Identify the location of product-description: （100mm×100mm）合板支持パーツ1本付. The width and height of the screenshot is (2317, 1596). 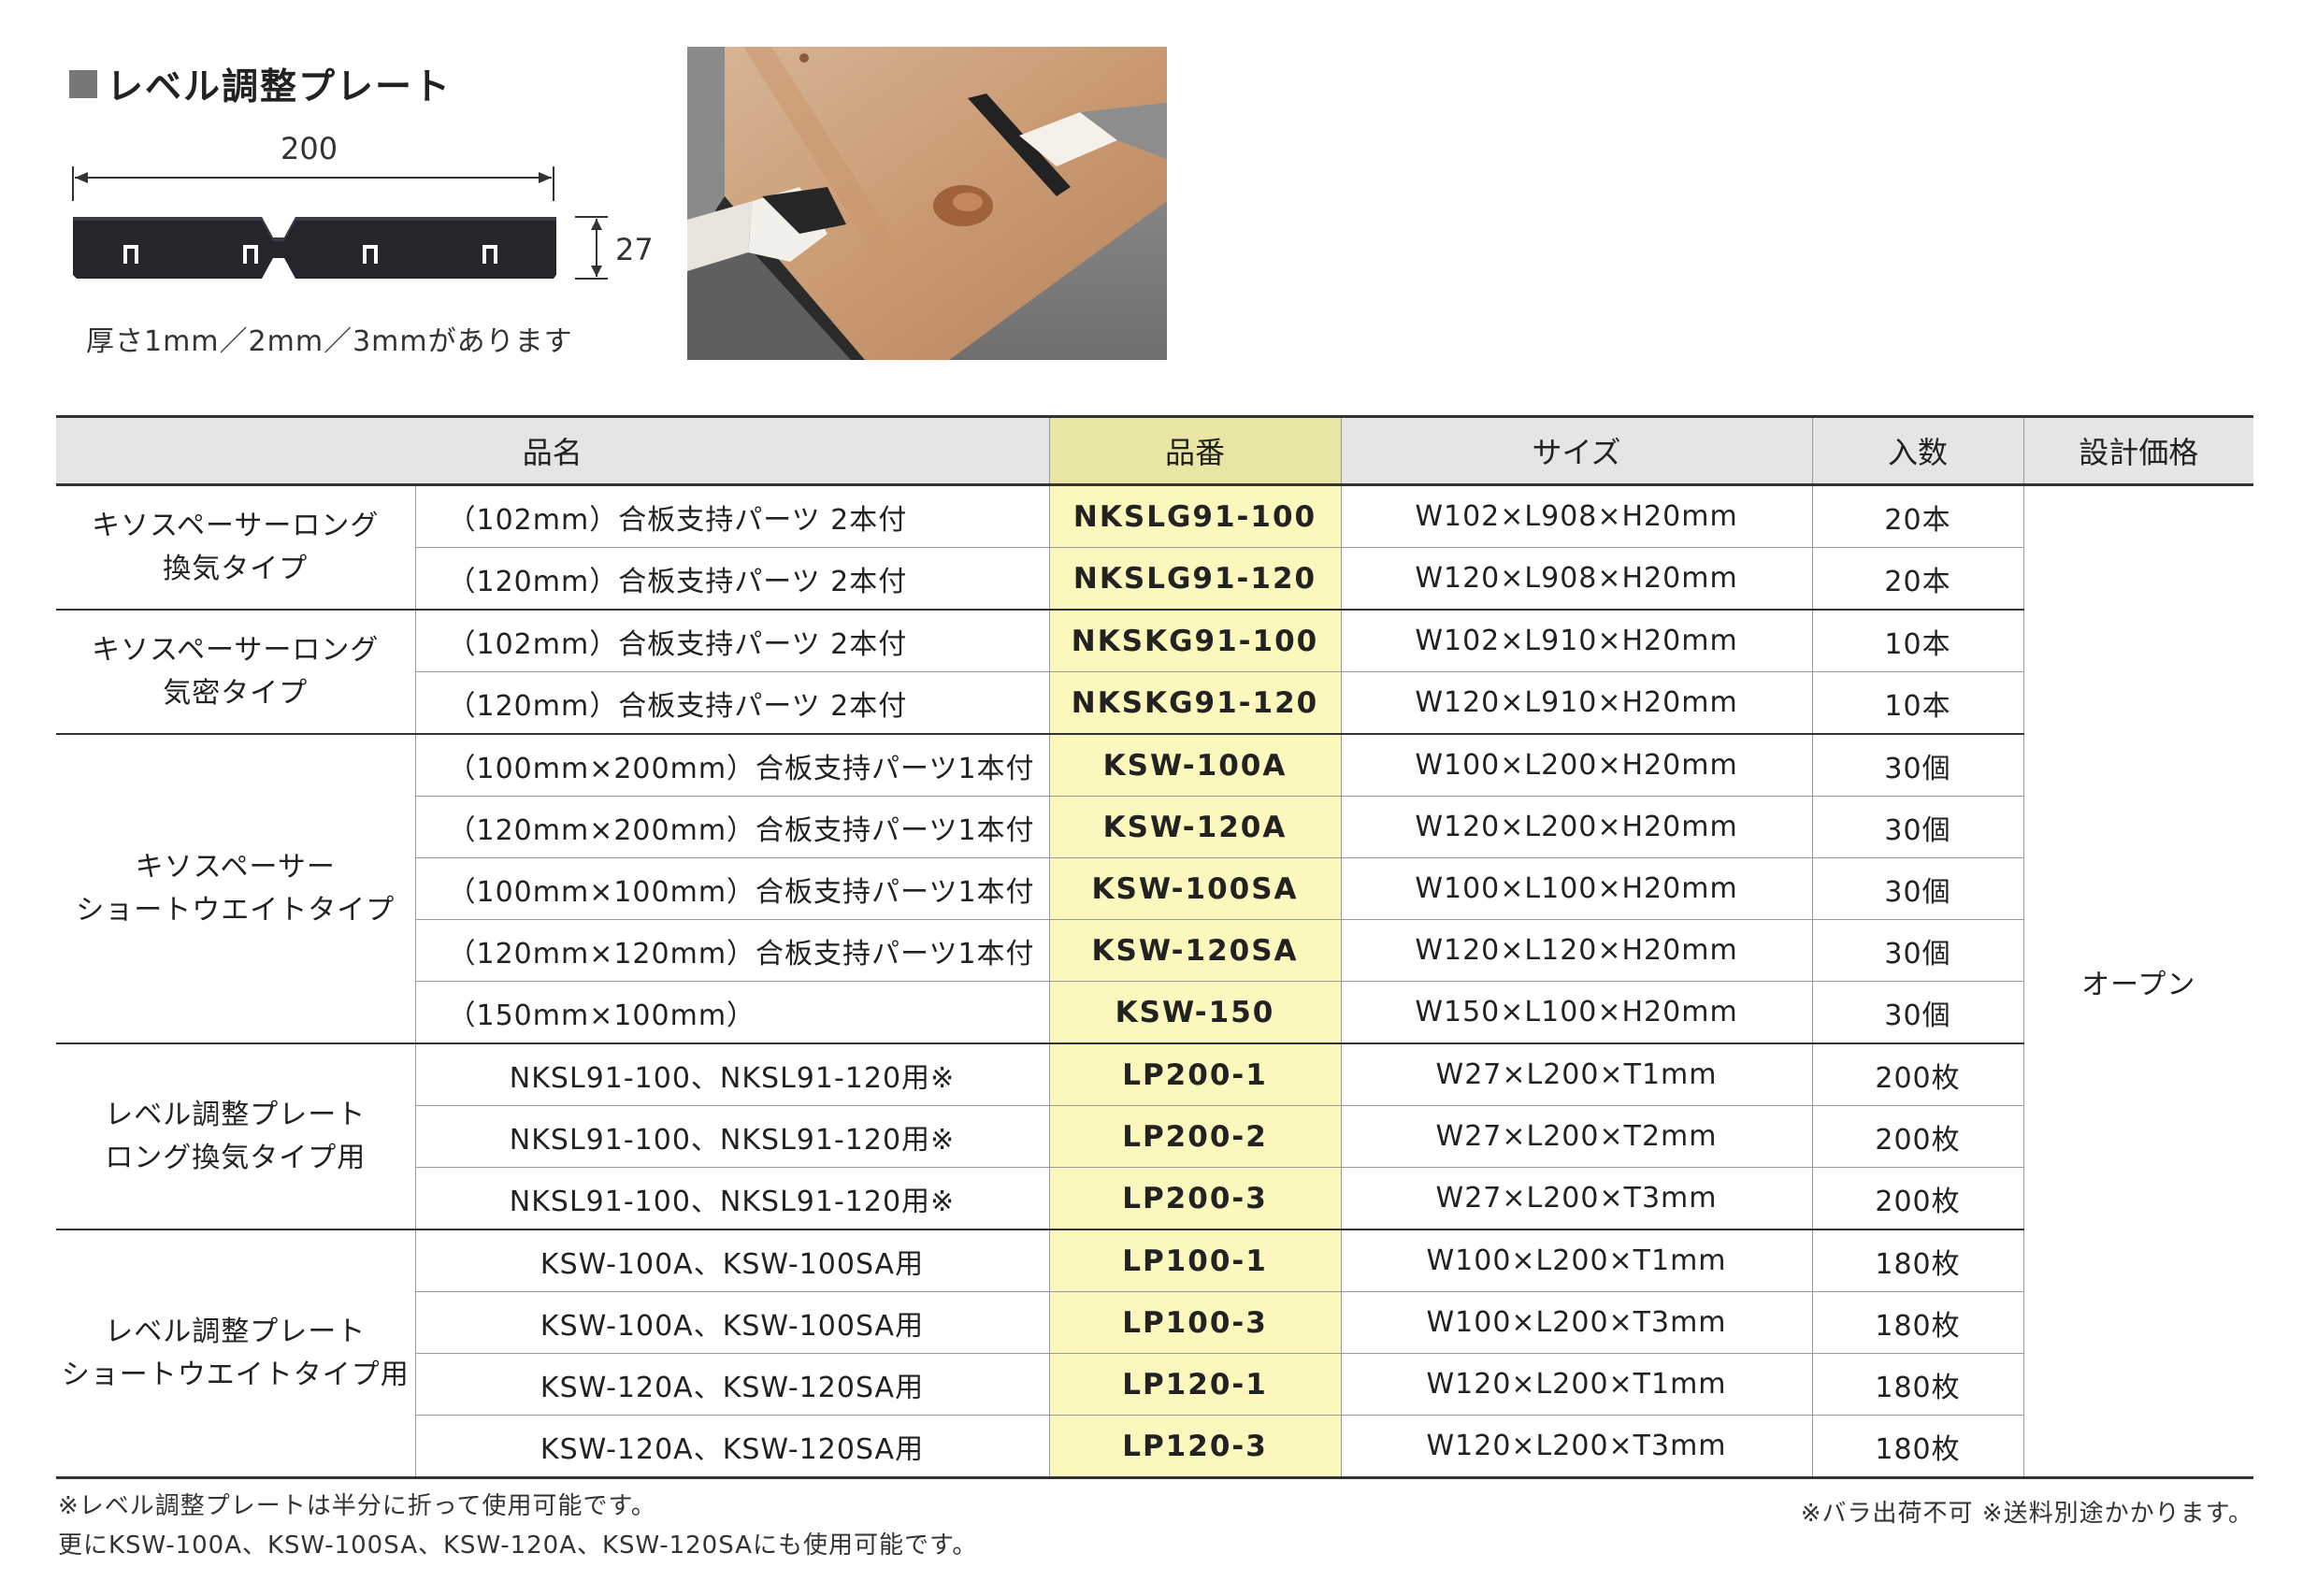
(732, 889).